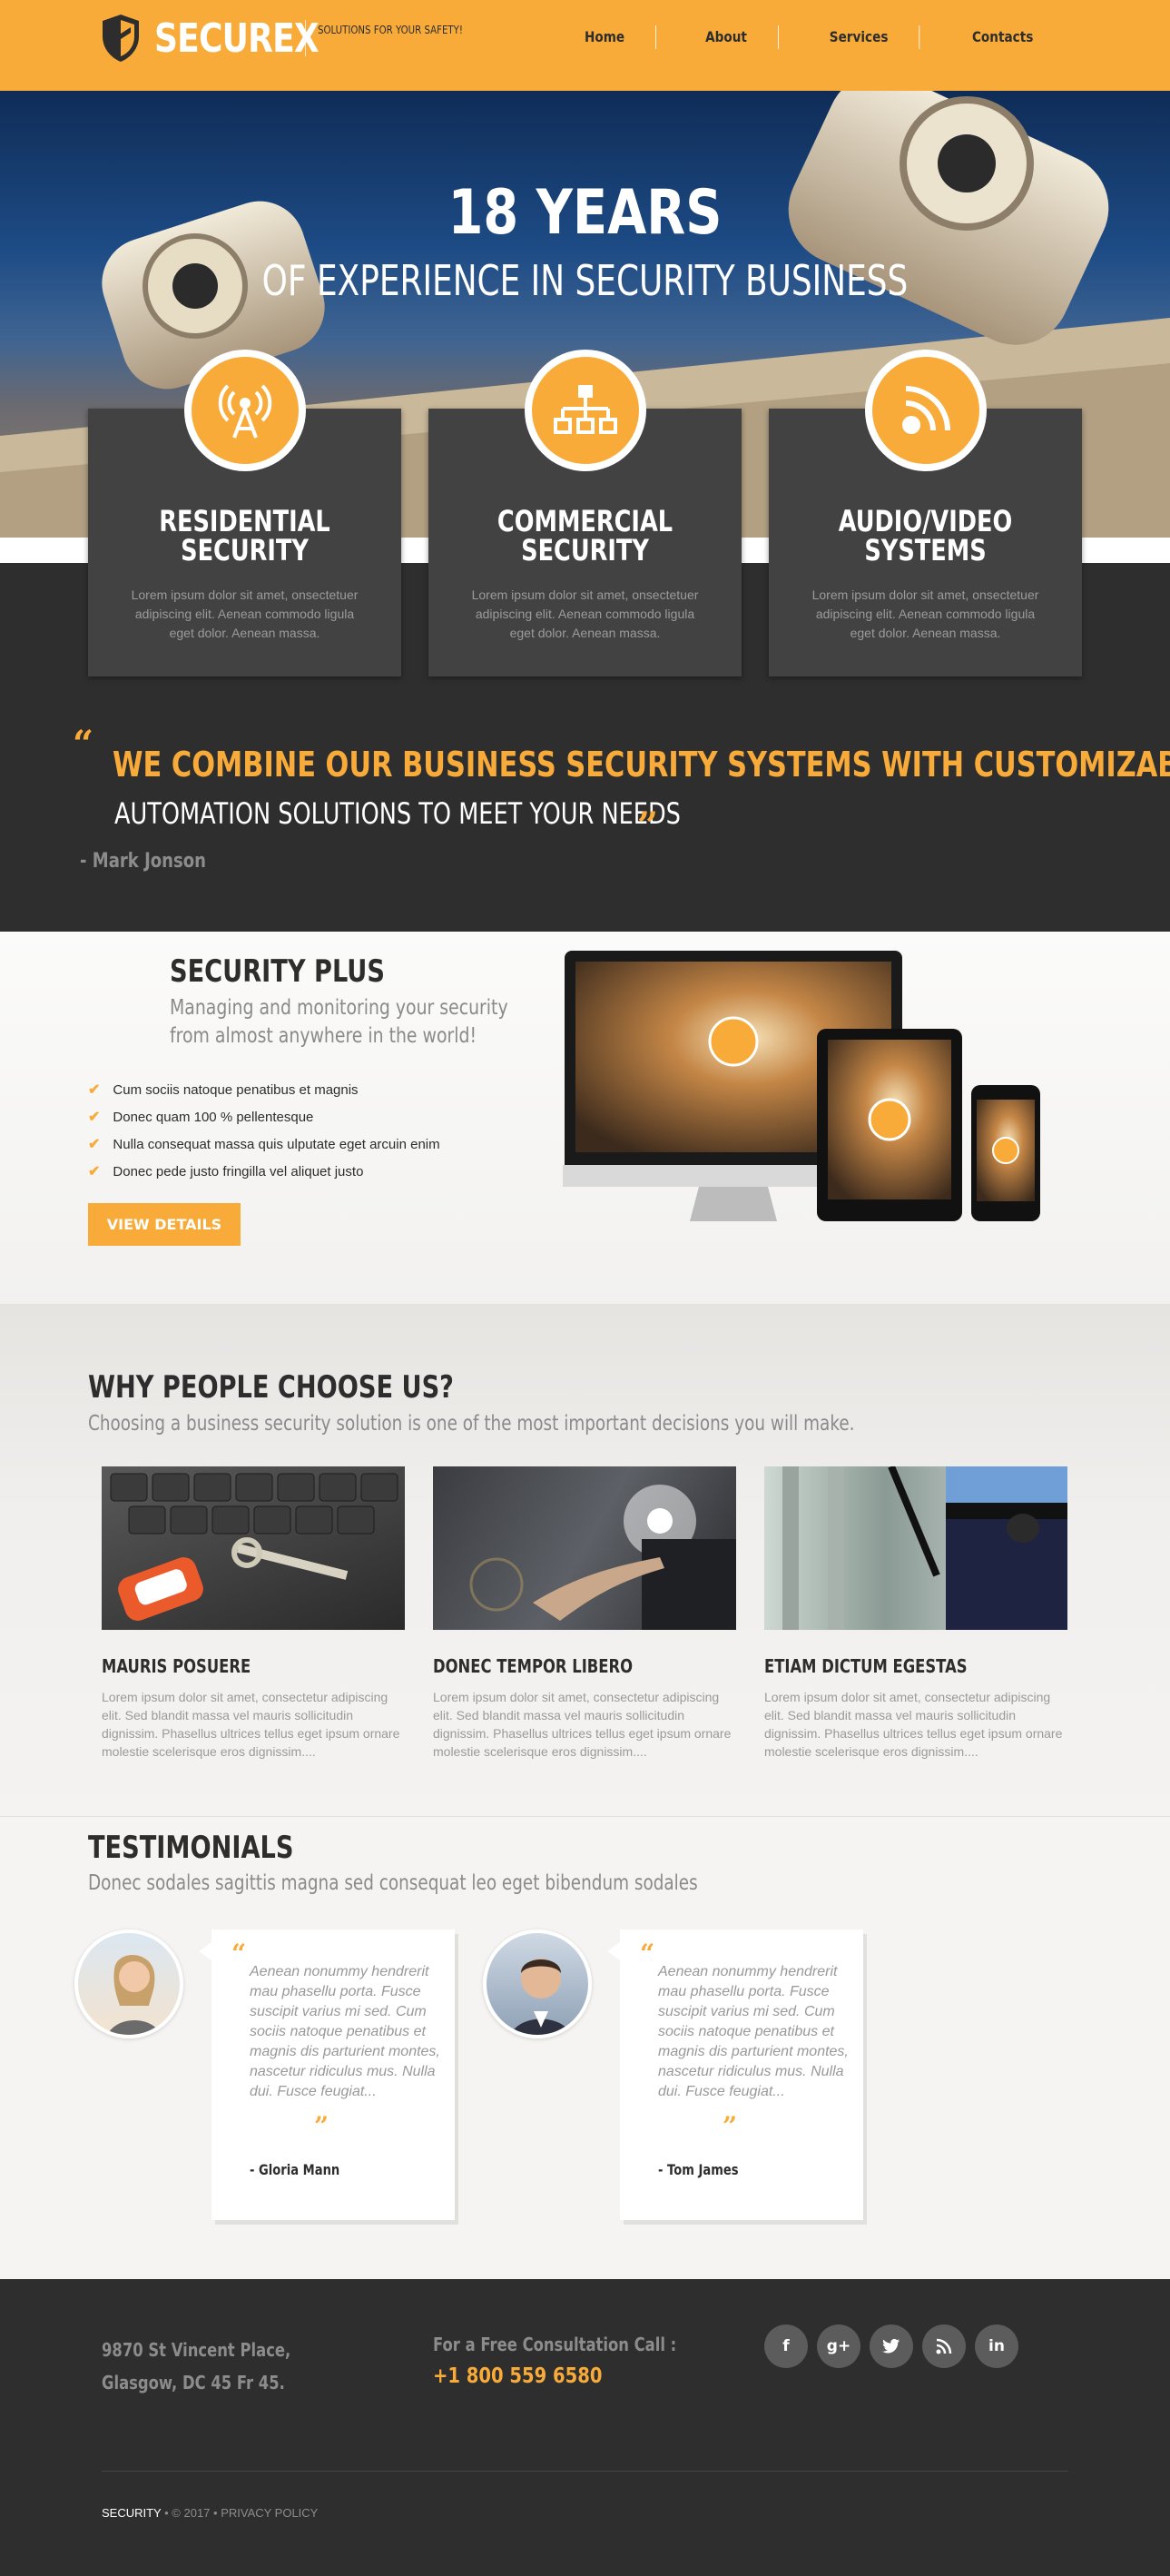 Image resolution: width=1170 pixels, height=2576 pixels. Describe the element at coordinates (585, 536) in the screenshot. I see `service-title: COMMERCIAL SECURITY` at that location.